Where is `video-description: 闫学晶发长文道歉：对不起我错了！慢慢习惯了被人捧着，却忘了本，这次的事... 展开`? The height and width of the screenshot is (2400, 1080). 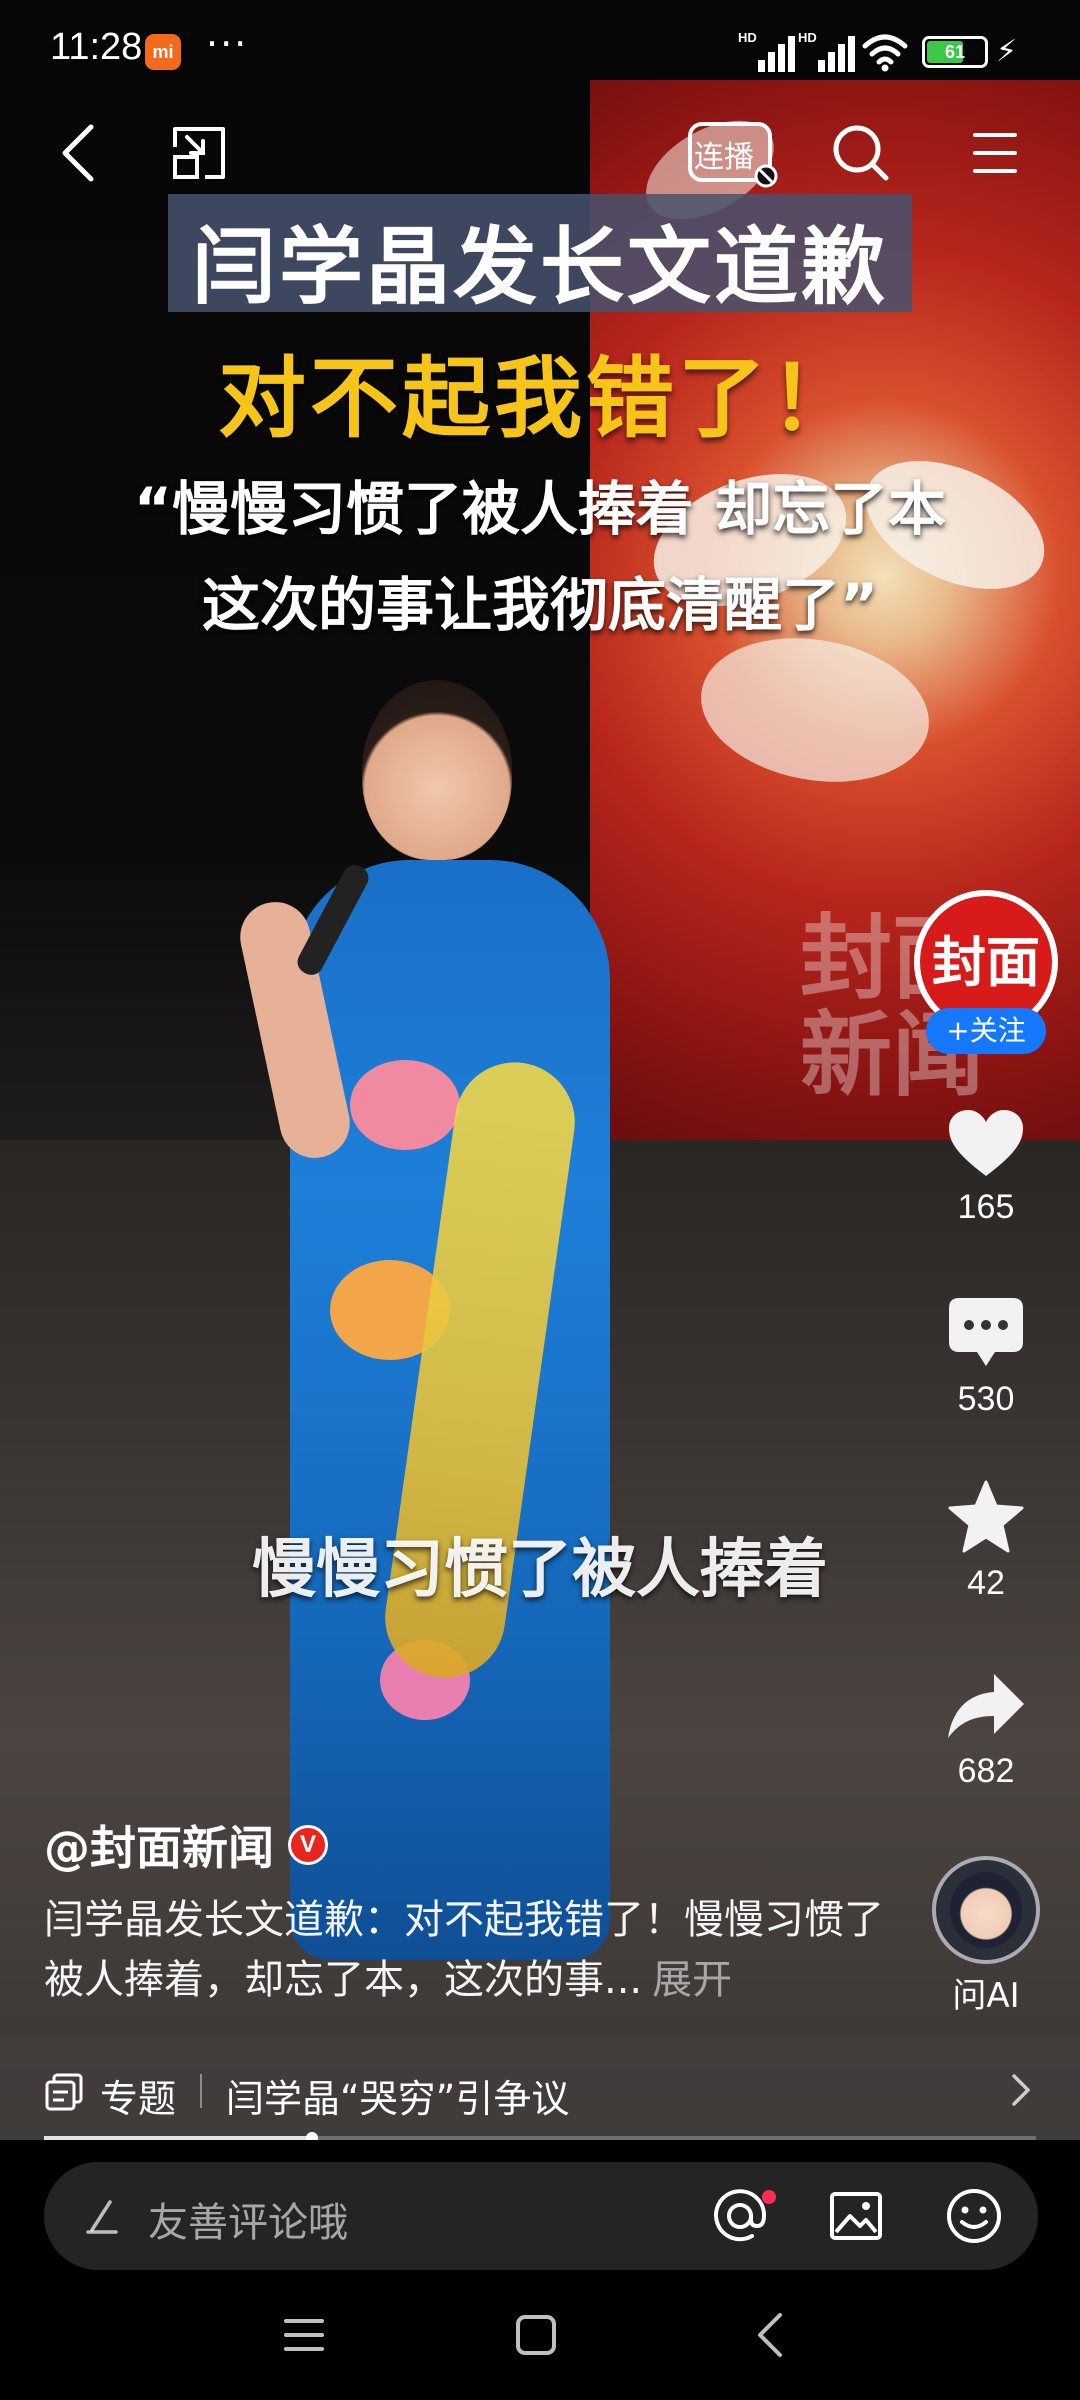
video-description: 闫学晶发长文道歉：对不起我错了！慢慢习惯了被人捧着，却忘了本，这次的事... 展开 is located at coordinates (464, 1950).